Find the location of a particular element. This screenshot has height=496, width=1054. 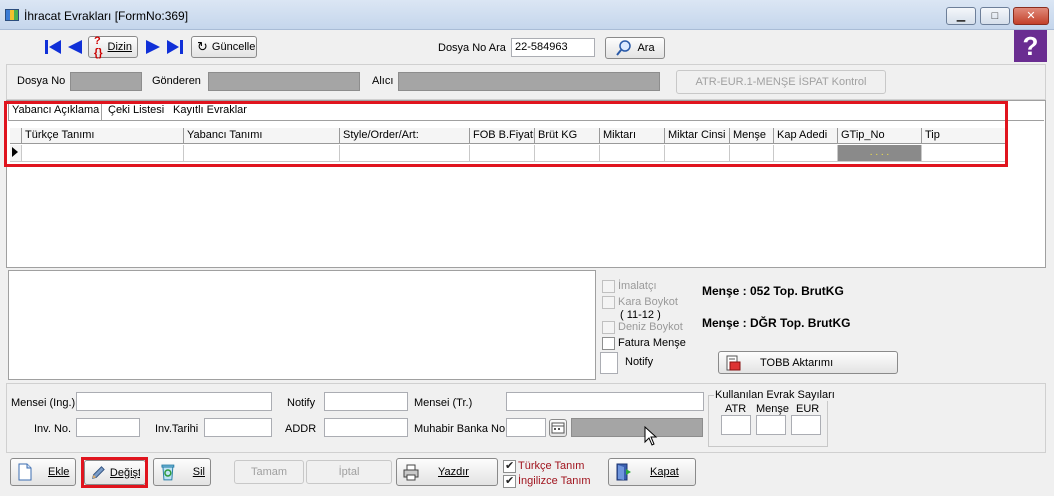

mense-count-input is located at coordinates (771, 425).